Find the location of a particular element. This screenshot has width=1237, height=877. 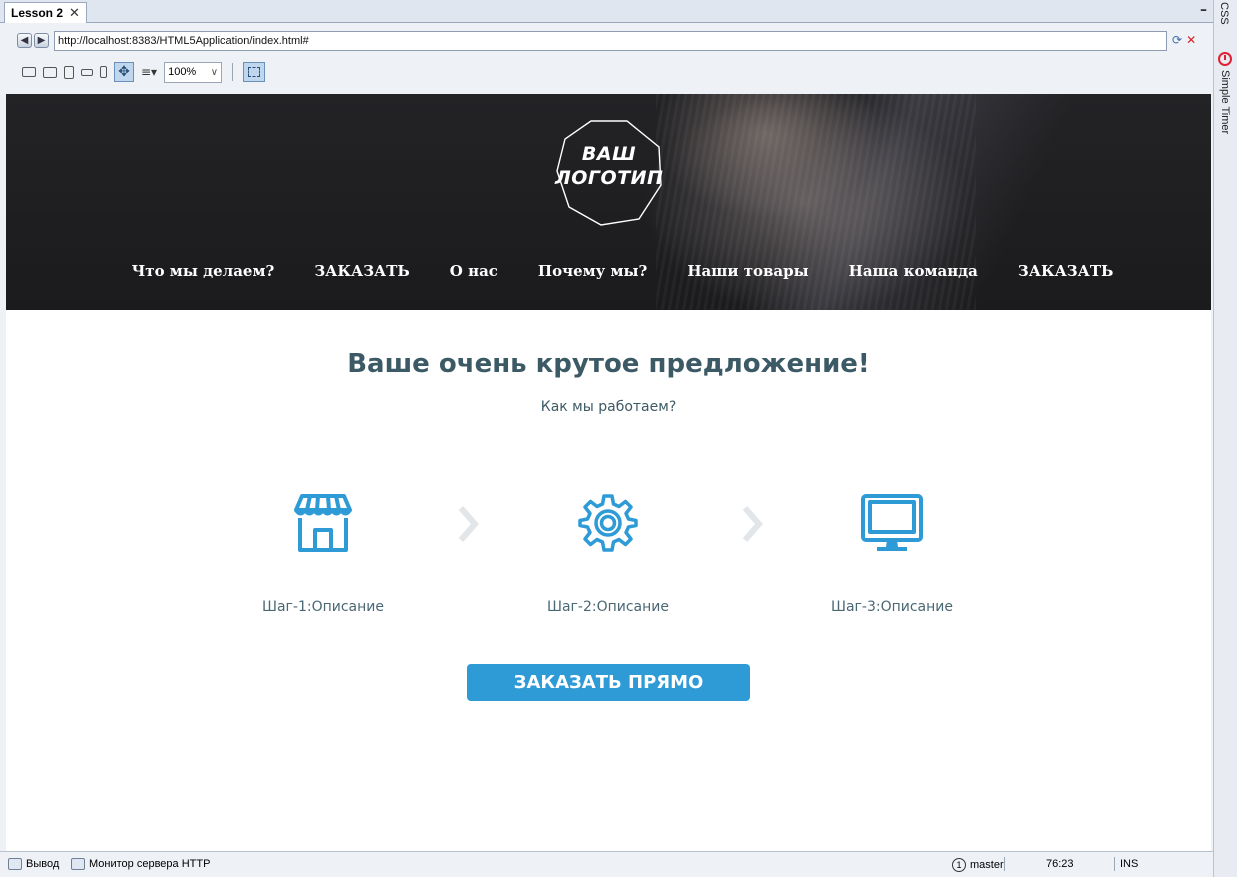

logo-line-1: ВАШ is located at coordinates (609, 154).